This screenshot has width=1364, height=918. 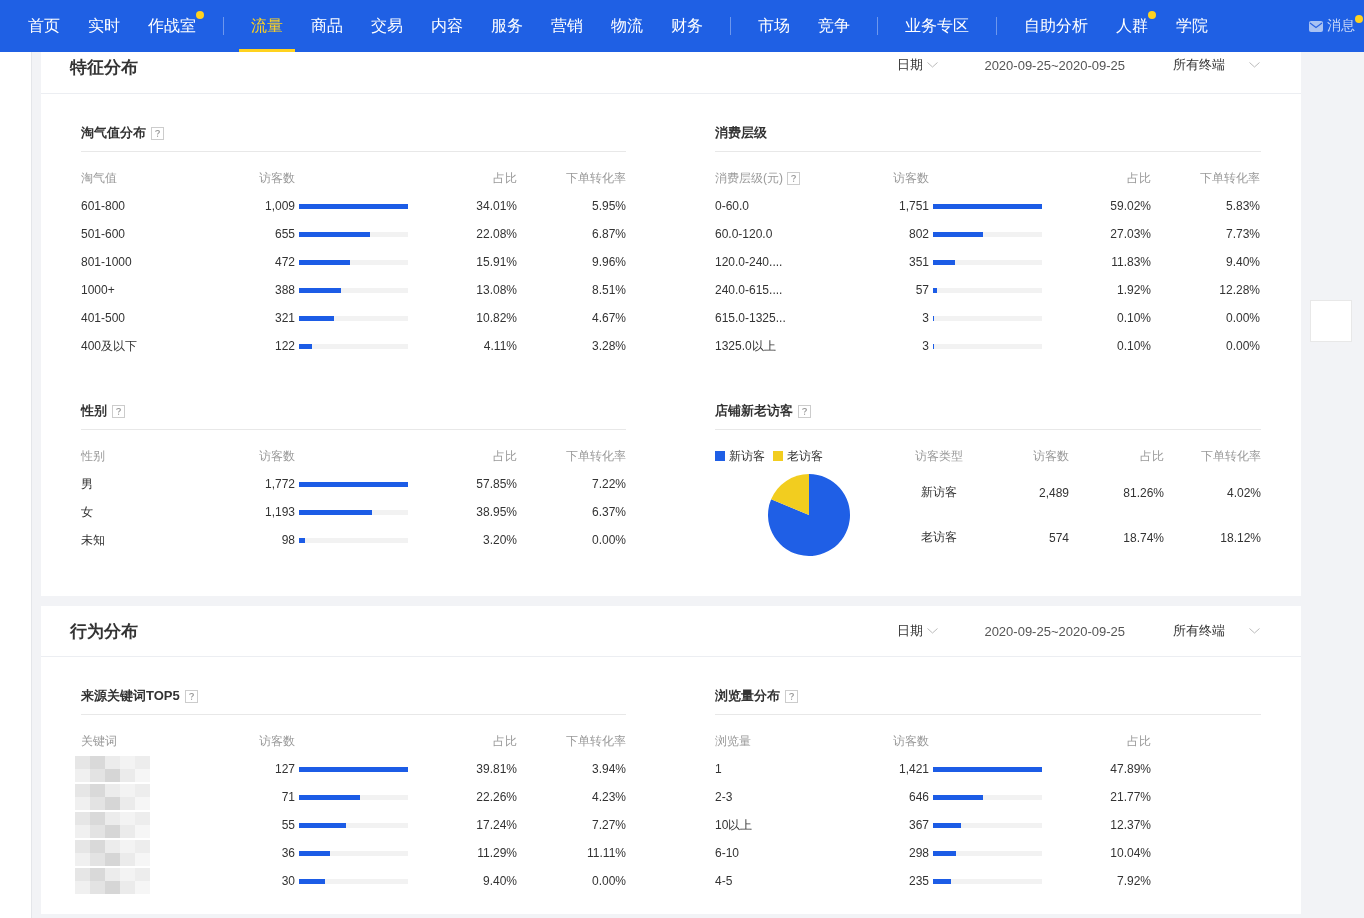 I want to click on table-cell-text: 12.37%, so click(x=1130, y=825).